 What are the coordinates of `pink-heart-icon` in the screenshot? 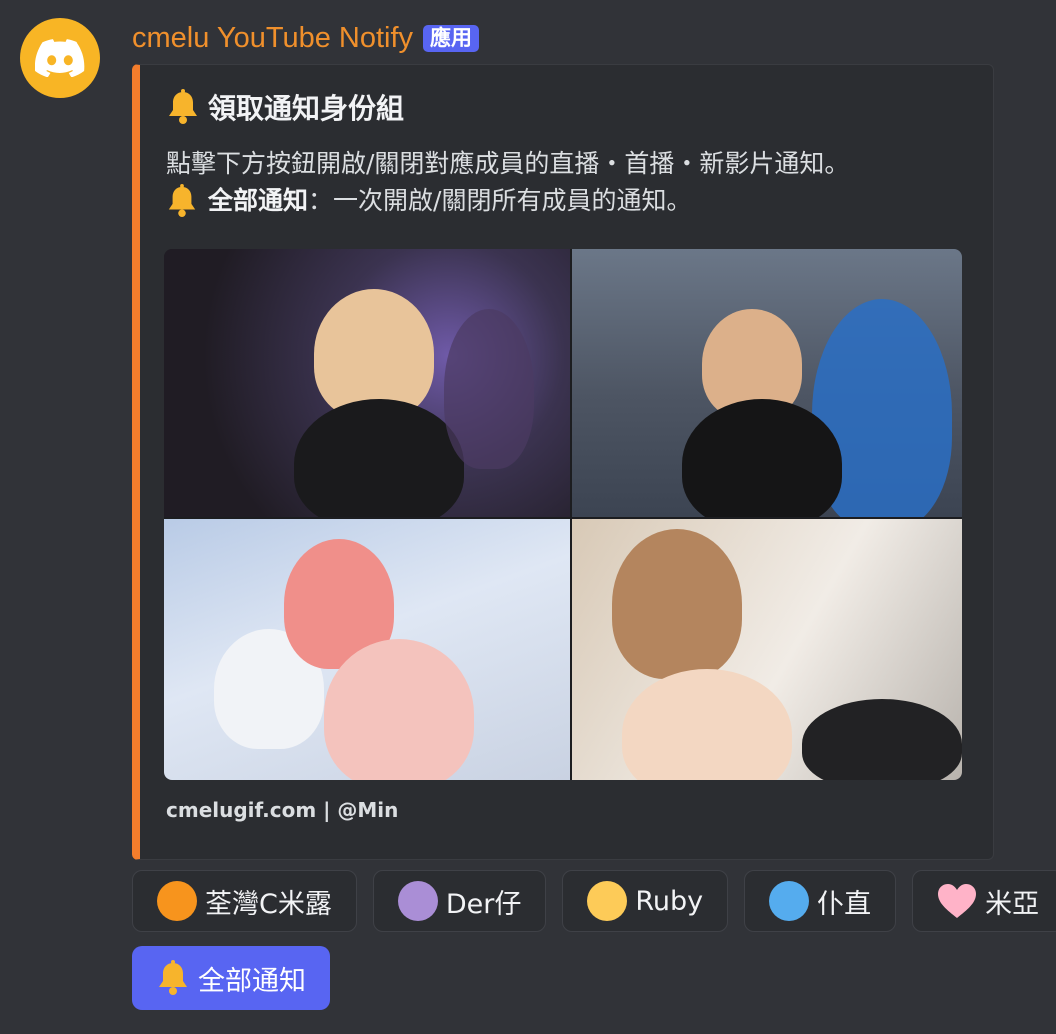 It's located at (957, 901).